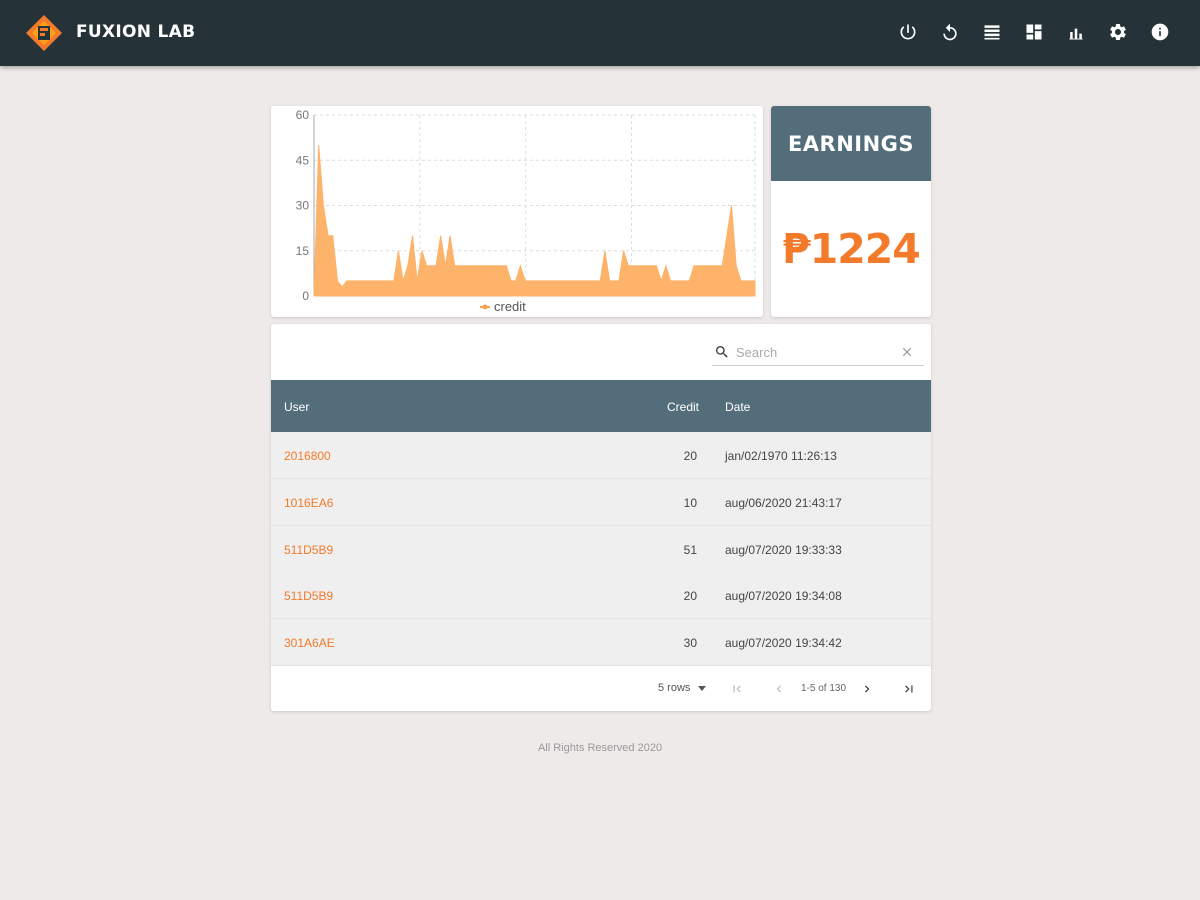 Image resolution: width=1200 pixels, height=900 pixels. What do you see at coordinates (303, 206) in the screenshot?
I see `y-tick-label: 30` at bounding box center [303, 206].